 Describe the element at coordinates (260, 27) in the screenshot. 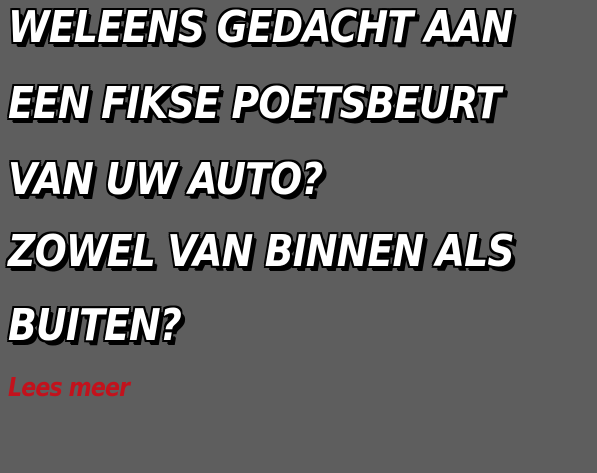

I see `headline-line-1: WELEENS GEDACHT AAN` at that location.